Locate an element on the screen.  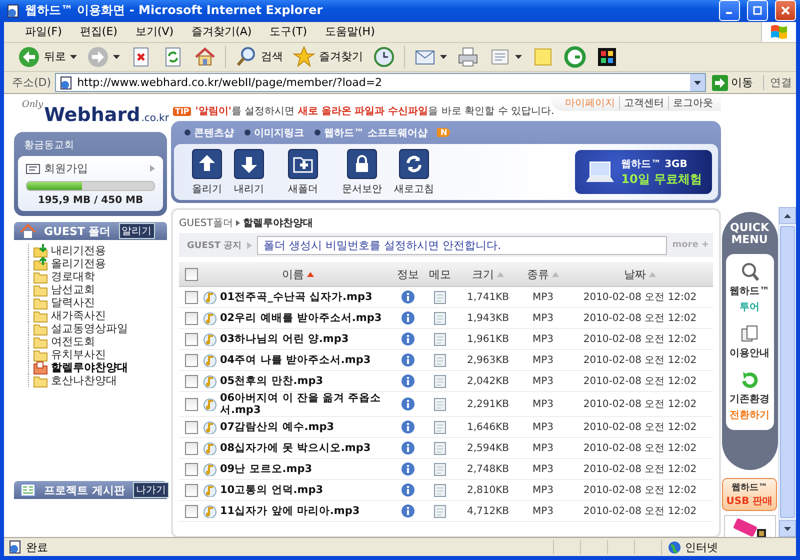
menu-item: 도움말(H) is located at coordinates (350, 32).